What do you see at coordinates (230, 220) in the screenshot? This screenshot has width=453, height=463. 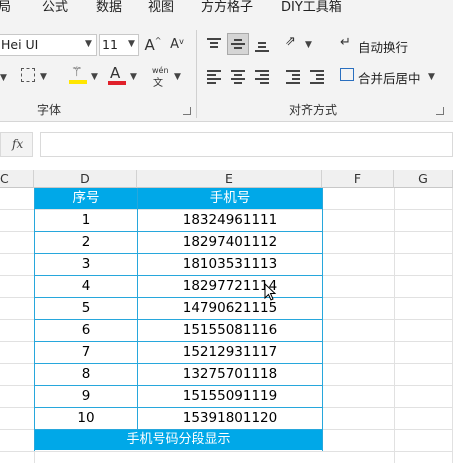 I see `cell-phone: 18324961111` at bounding box center [230, 220].